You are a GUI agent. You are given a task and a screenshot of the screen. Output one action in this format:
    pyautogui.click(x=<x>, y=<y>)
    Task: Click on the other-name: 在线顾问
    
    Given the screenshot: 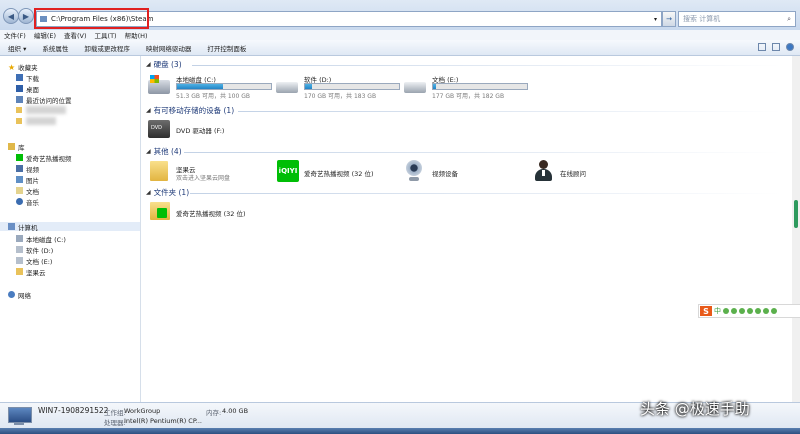 What is the action you would take?
    pyautogui.click(x=573, y=174)
    